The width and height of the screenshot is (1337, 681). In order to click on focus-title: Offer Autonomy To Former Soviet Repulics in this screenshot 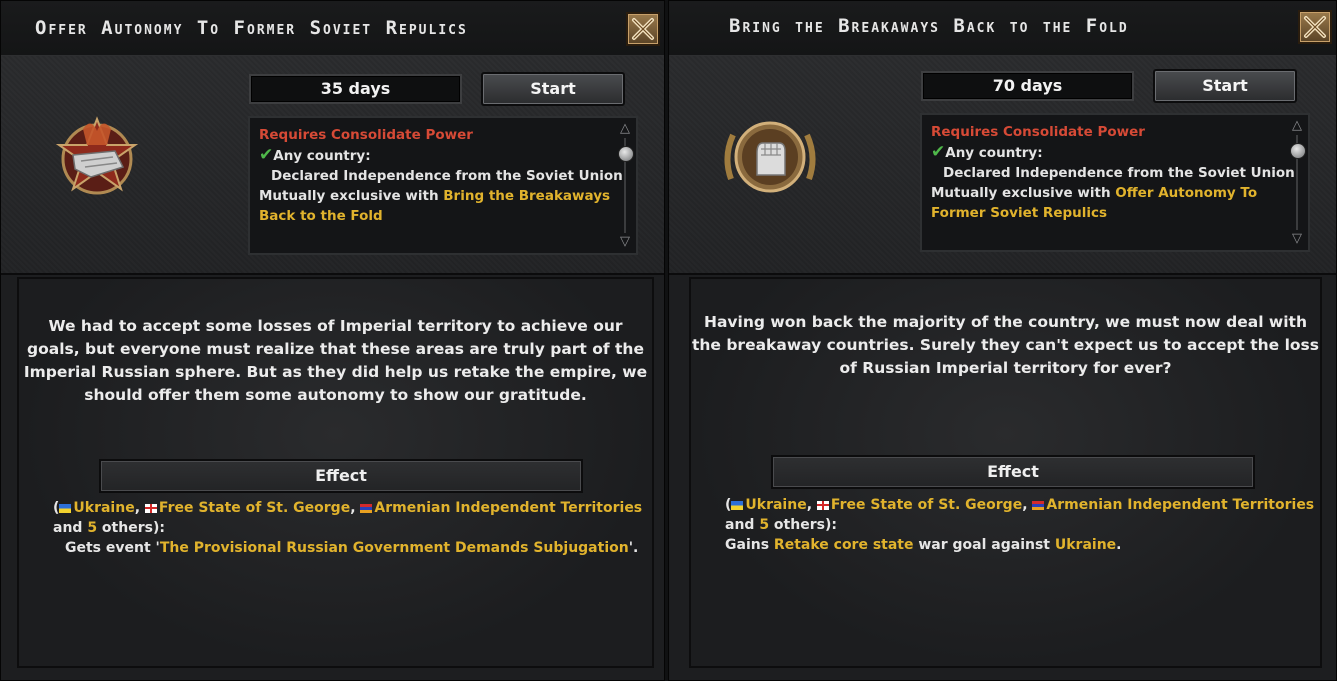, I will do `click(251, 28)`.